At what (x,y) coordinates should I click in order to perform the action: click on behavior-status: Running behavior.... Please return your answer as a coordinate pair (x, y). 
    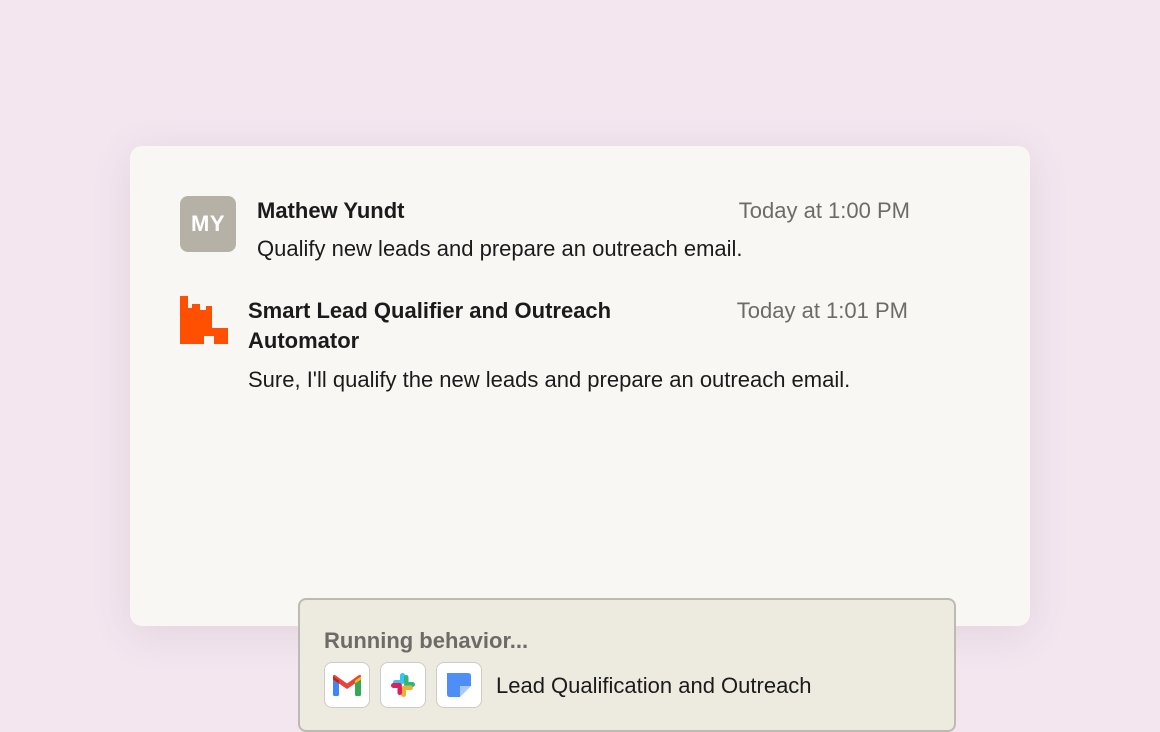
    Looking at the image, I should click on (426, 640).